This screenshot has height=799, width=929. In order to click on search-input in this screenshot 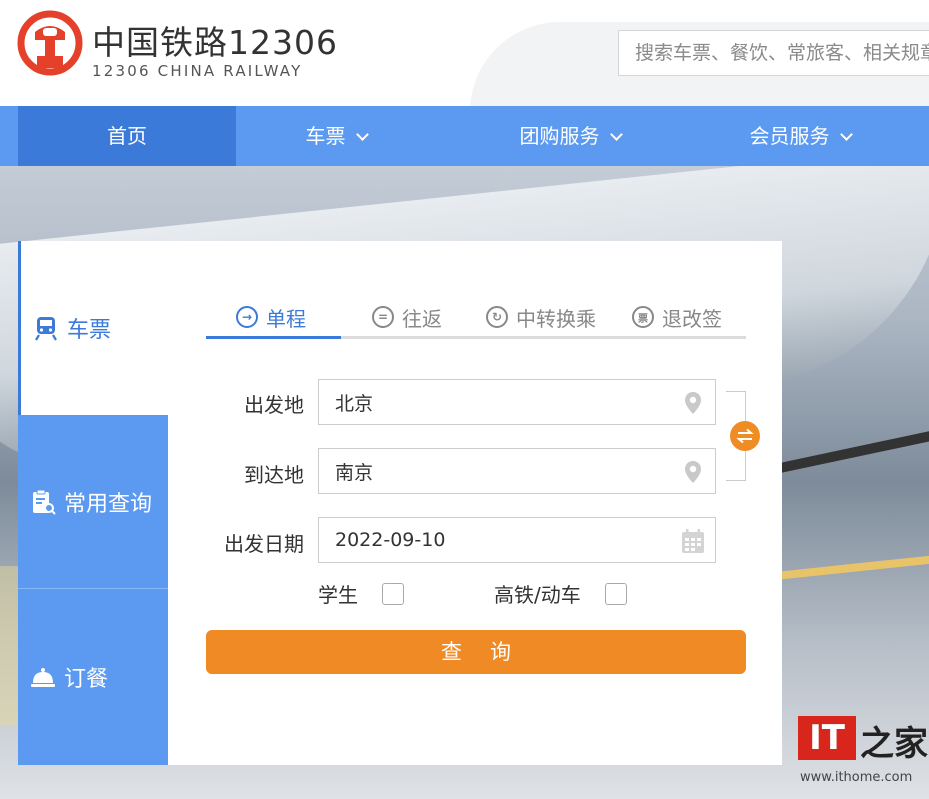, I will do `click(774, 53)`.